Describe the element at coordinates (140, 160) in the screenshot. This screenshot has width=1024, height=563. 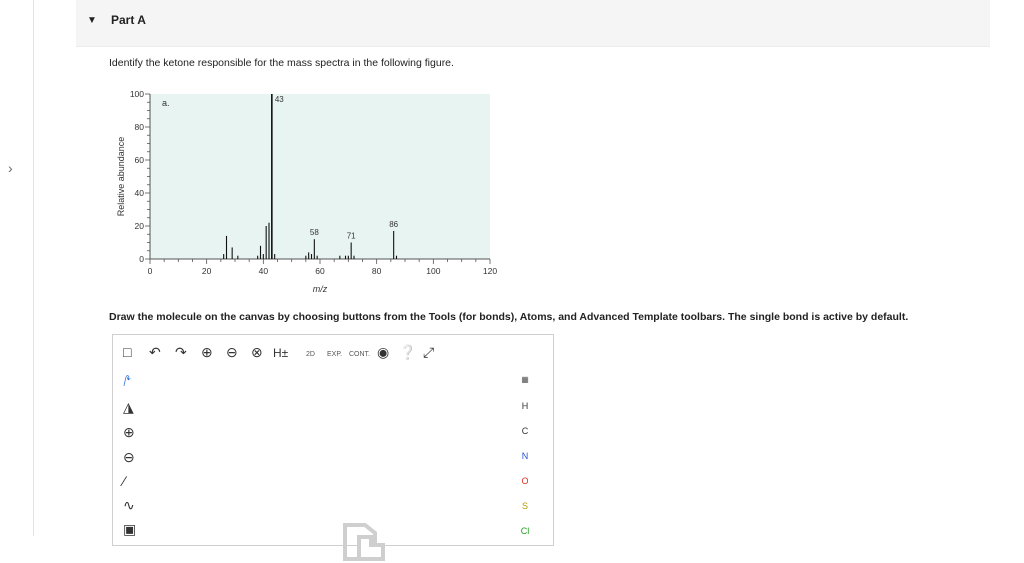
I see `y-tick-label: 60` at that location.